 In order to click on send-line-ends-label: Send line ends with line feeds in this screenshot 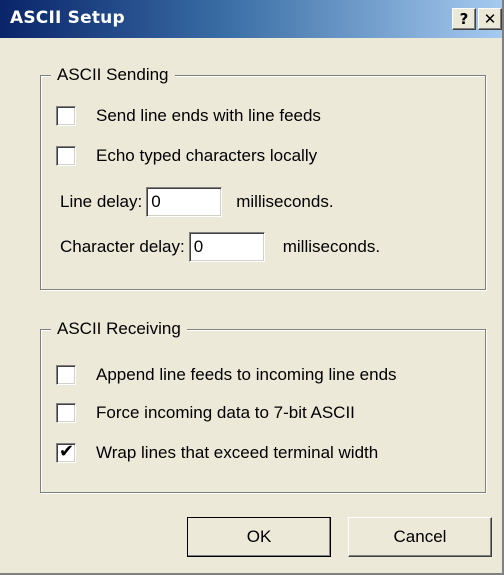, I will do `click(208, 115)`.